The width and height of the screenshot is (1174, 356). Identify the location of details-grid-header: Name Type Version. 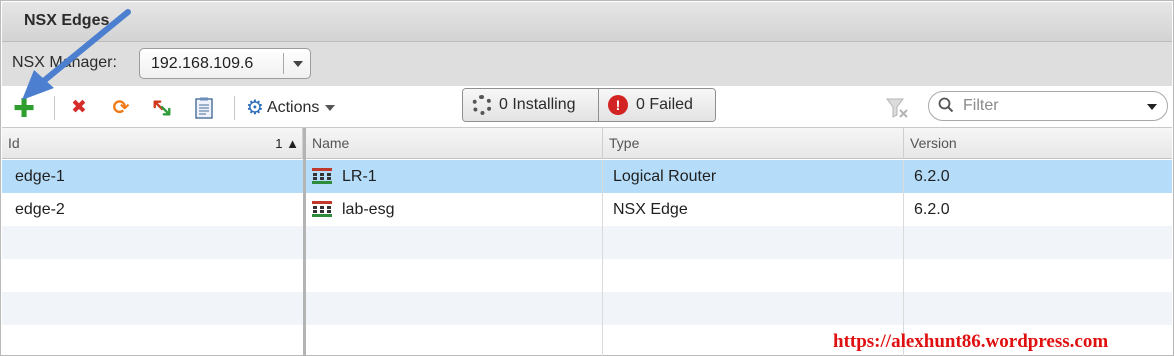
(739, 143).